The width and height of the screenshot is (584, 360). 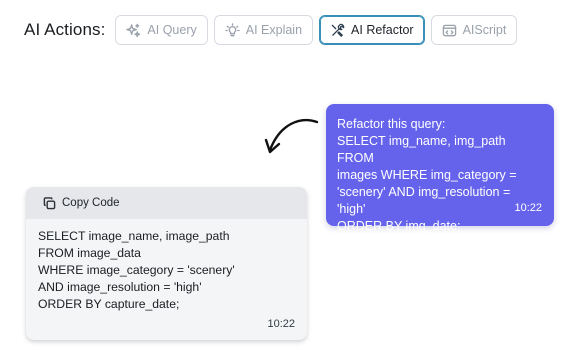 I want to click on ai-refactor-button: AI Refactor, so click(x=372, y=30).